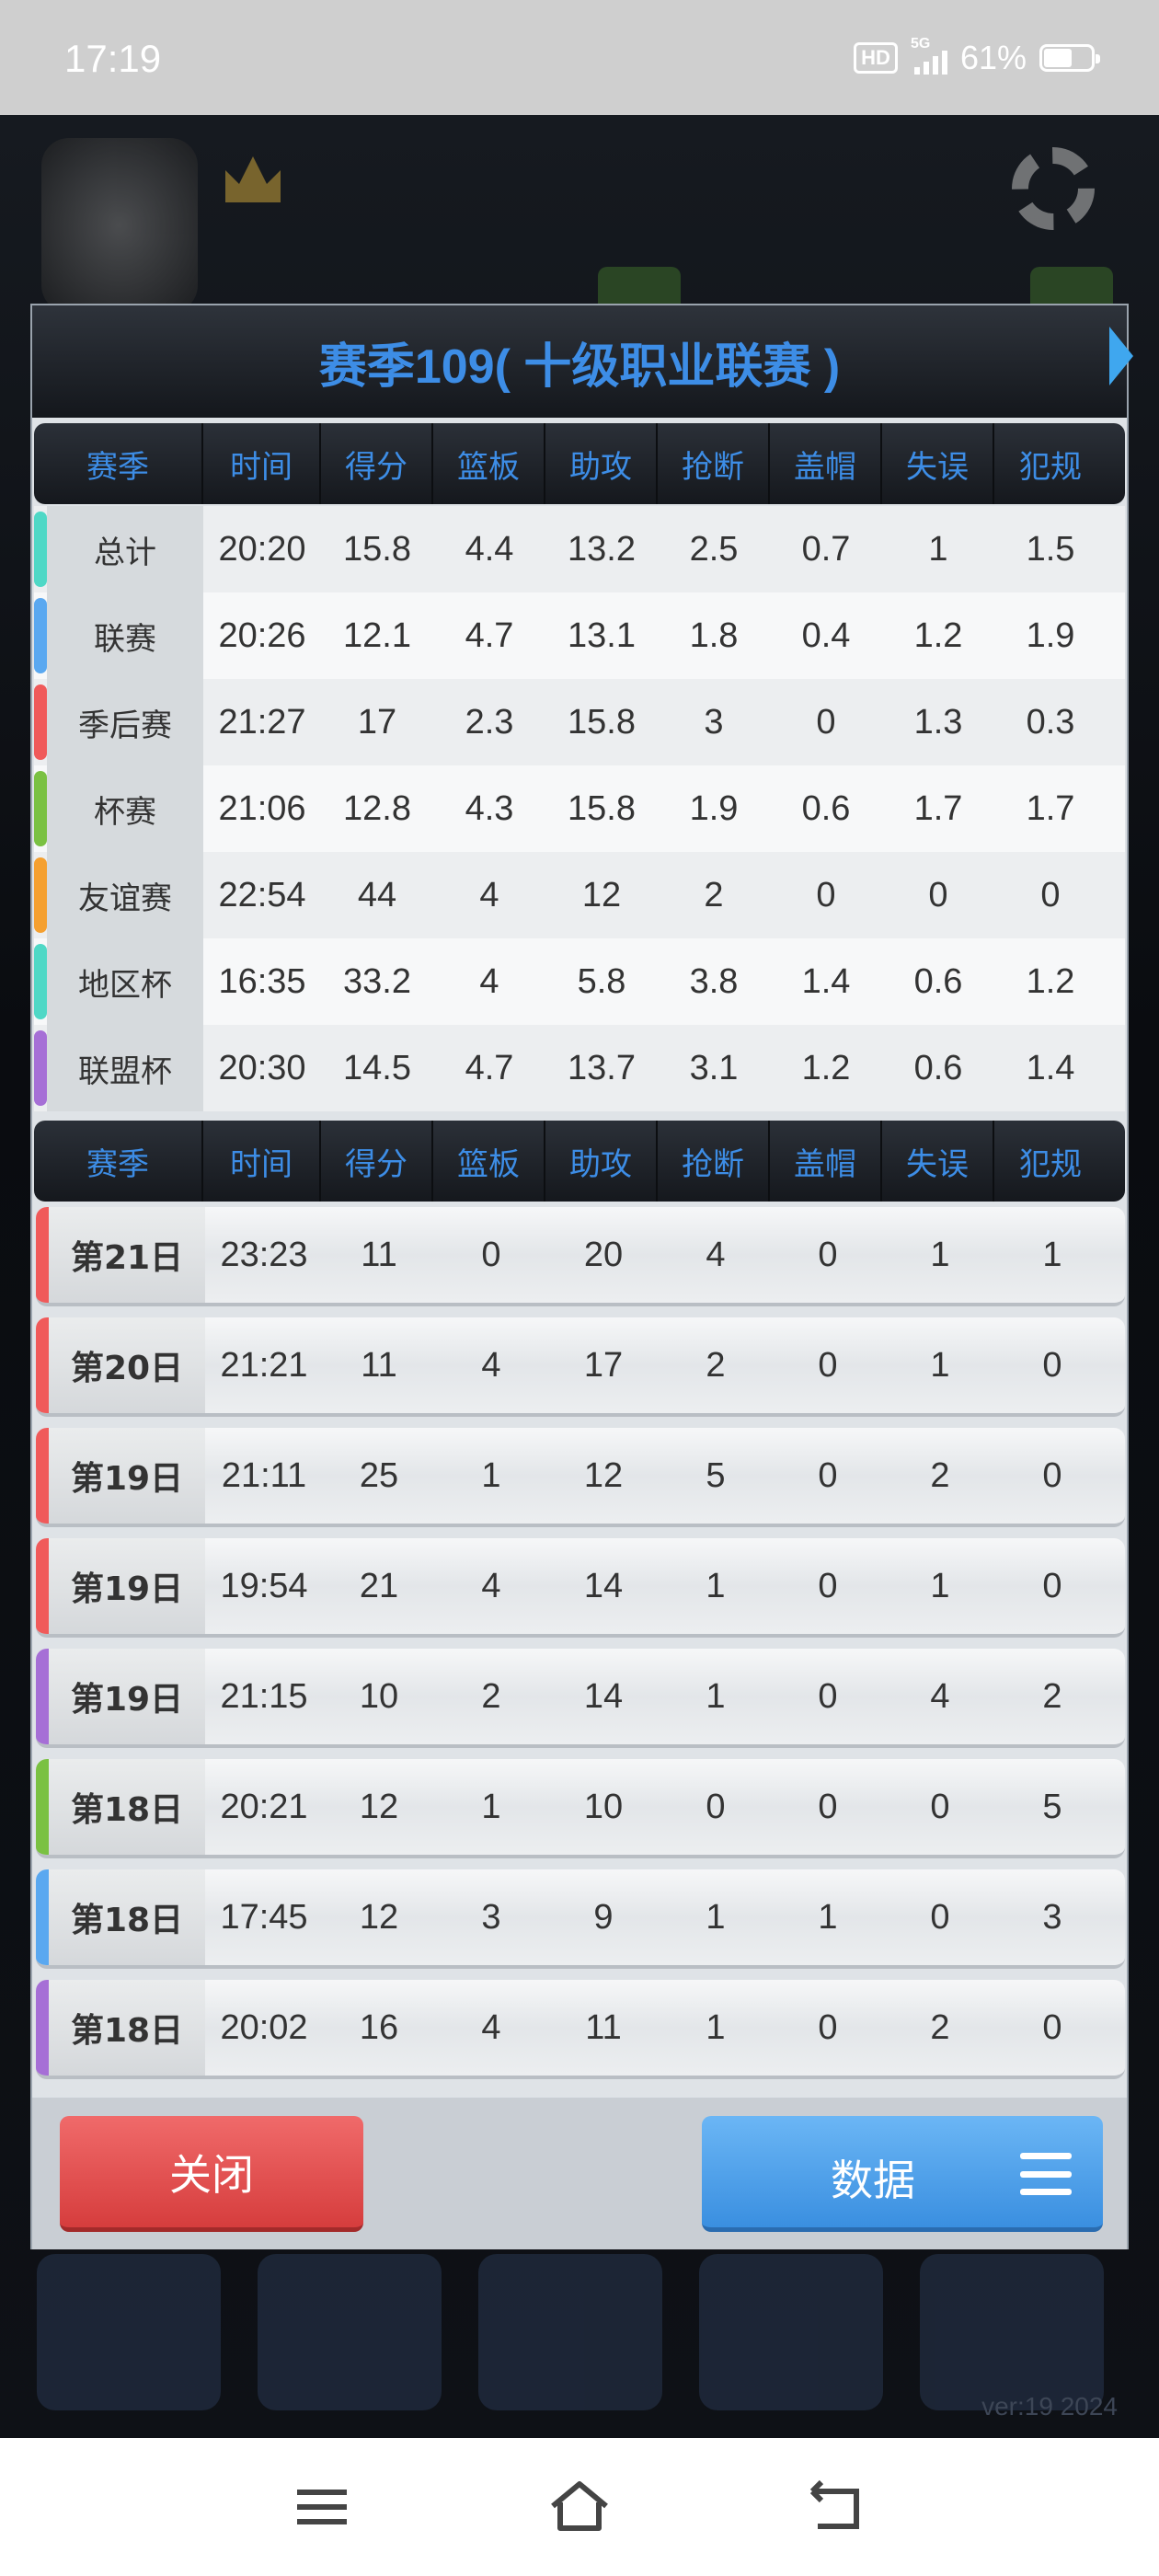  Describe the element at coordinates (579, 2507) in the screenshot. I see `home-icon` at that location.